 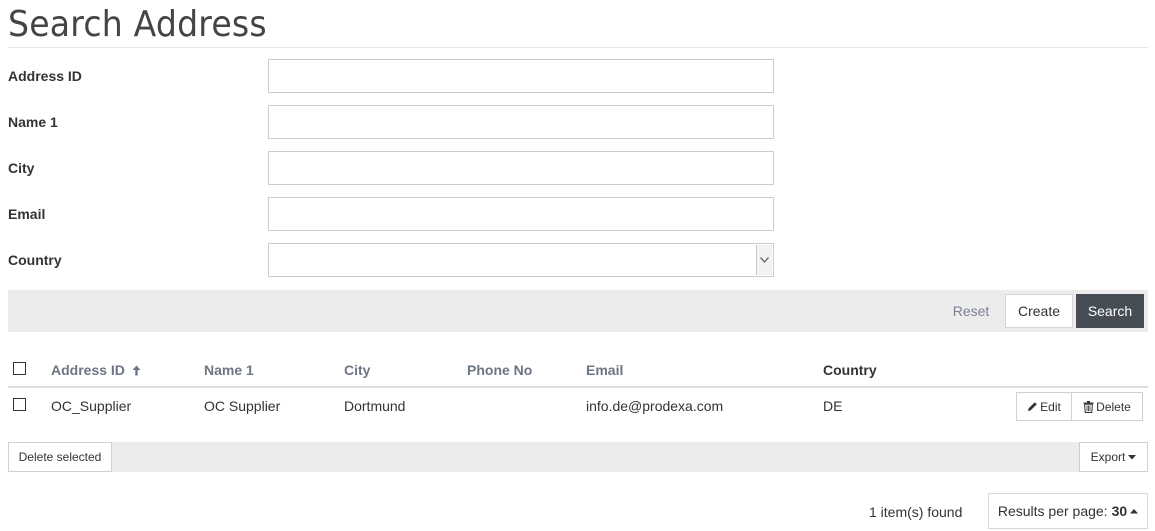 What do you see at coordinates (1119, 511) in the screenshot?
I see `per-page-value: 30` at bounding box center [1119, 511].